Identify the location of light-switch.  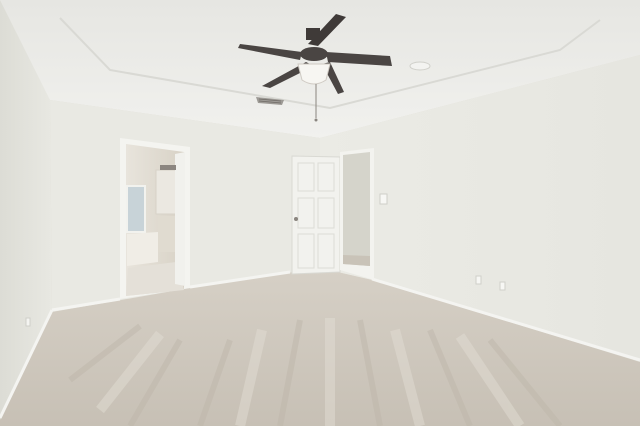
(383, 199).